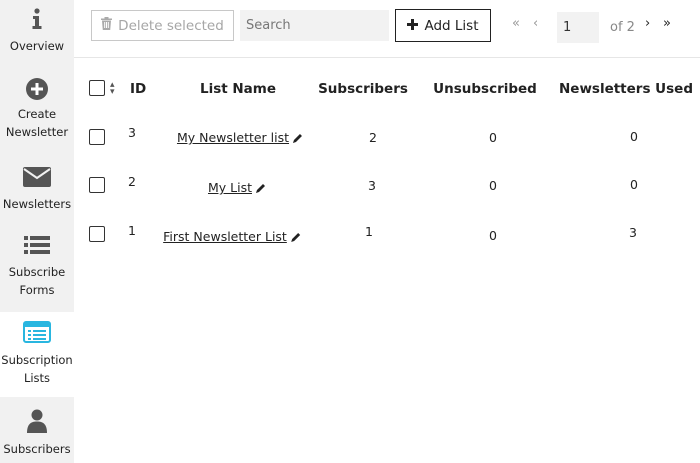 This screenshot has width=700, height=463. What do you see at coordinates (485, 89) in the screenshot?
I see `column-header-unsubscribed: Unsubscribed` at bounding box center [485, 89].